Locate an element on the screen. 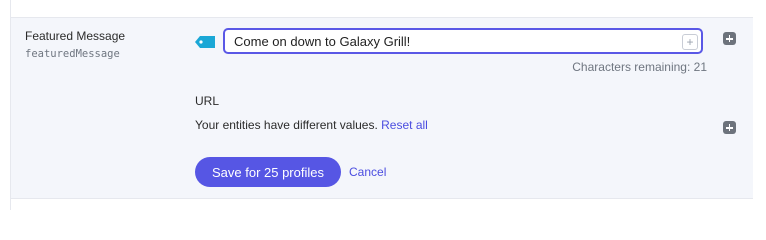 This screenshot has height=240, width=766. add-field-icon is located at coordinates (728, 39).